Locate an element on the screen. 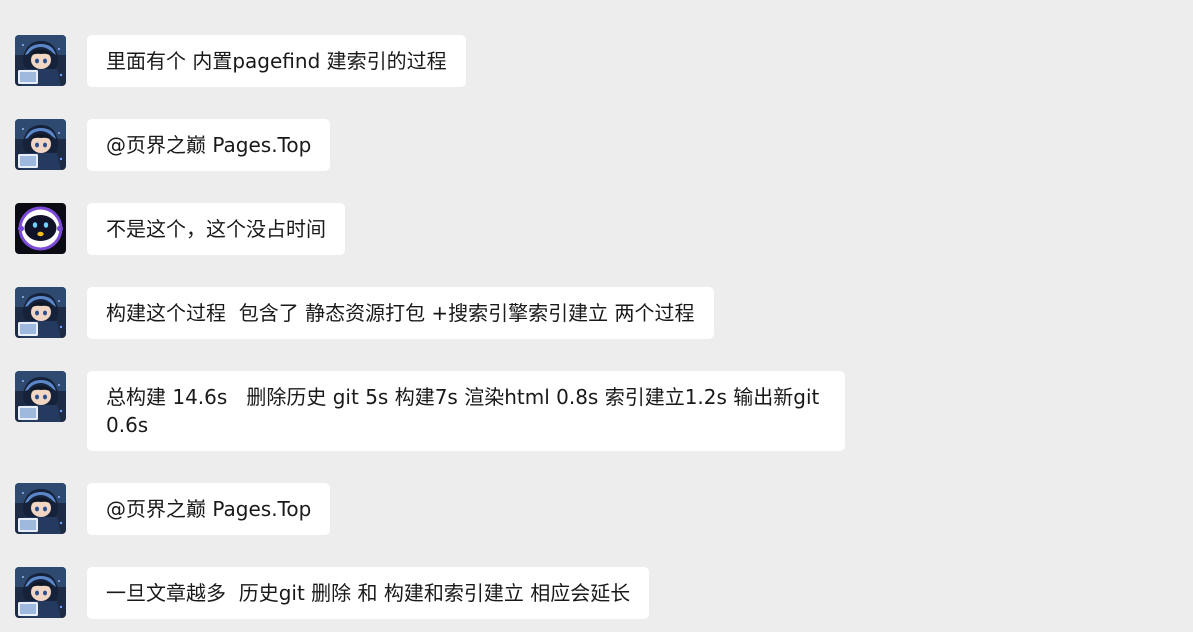 The image size is (1193, 632). message-row: 构建这个过程 包含了 静态资源打包 +搜索引擎索引建立 两个过程 is located at coordinates (364, 313).